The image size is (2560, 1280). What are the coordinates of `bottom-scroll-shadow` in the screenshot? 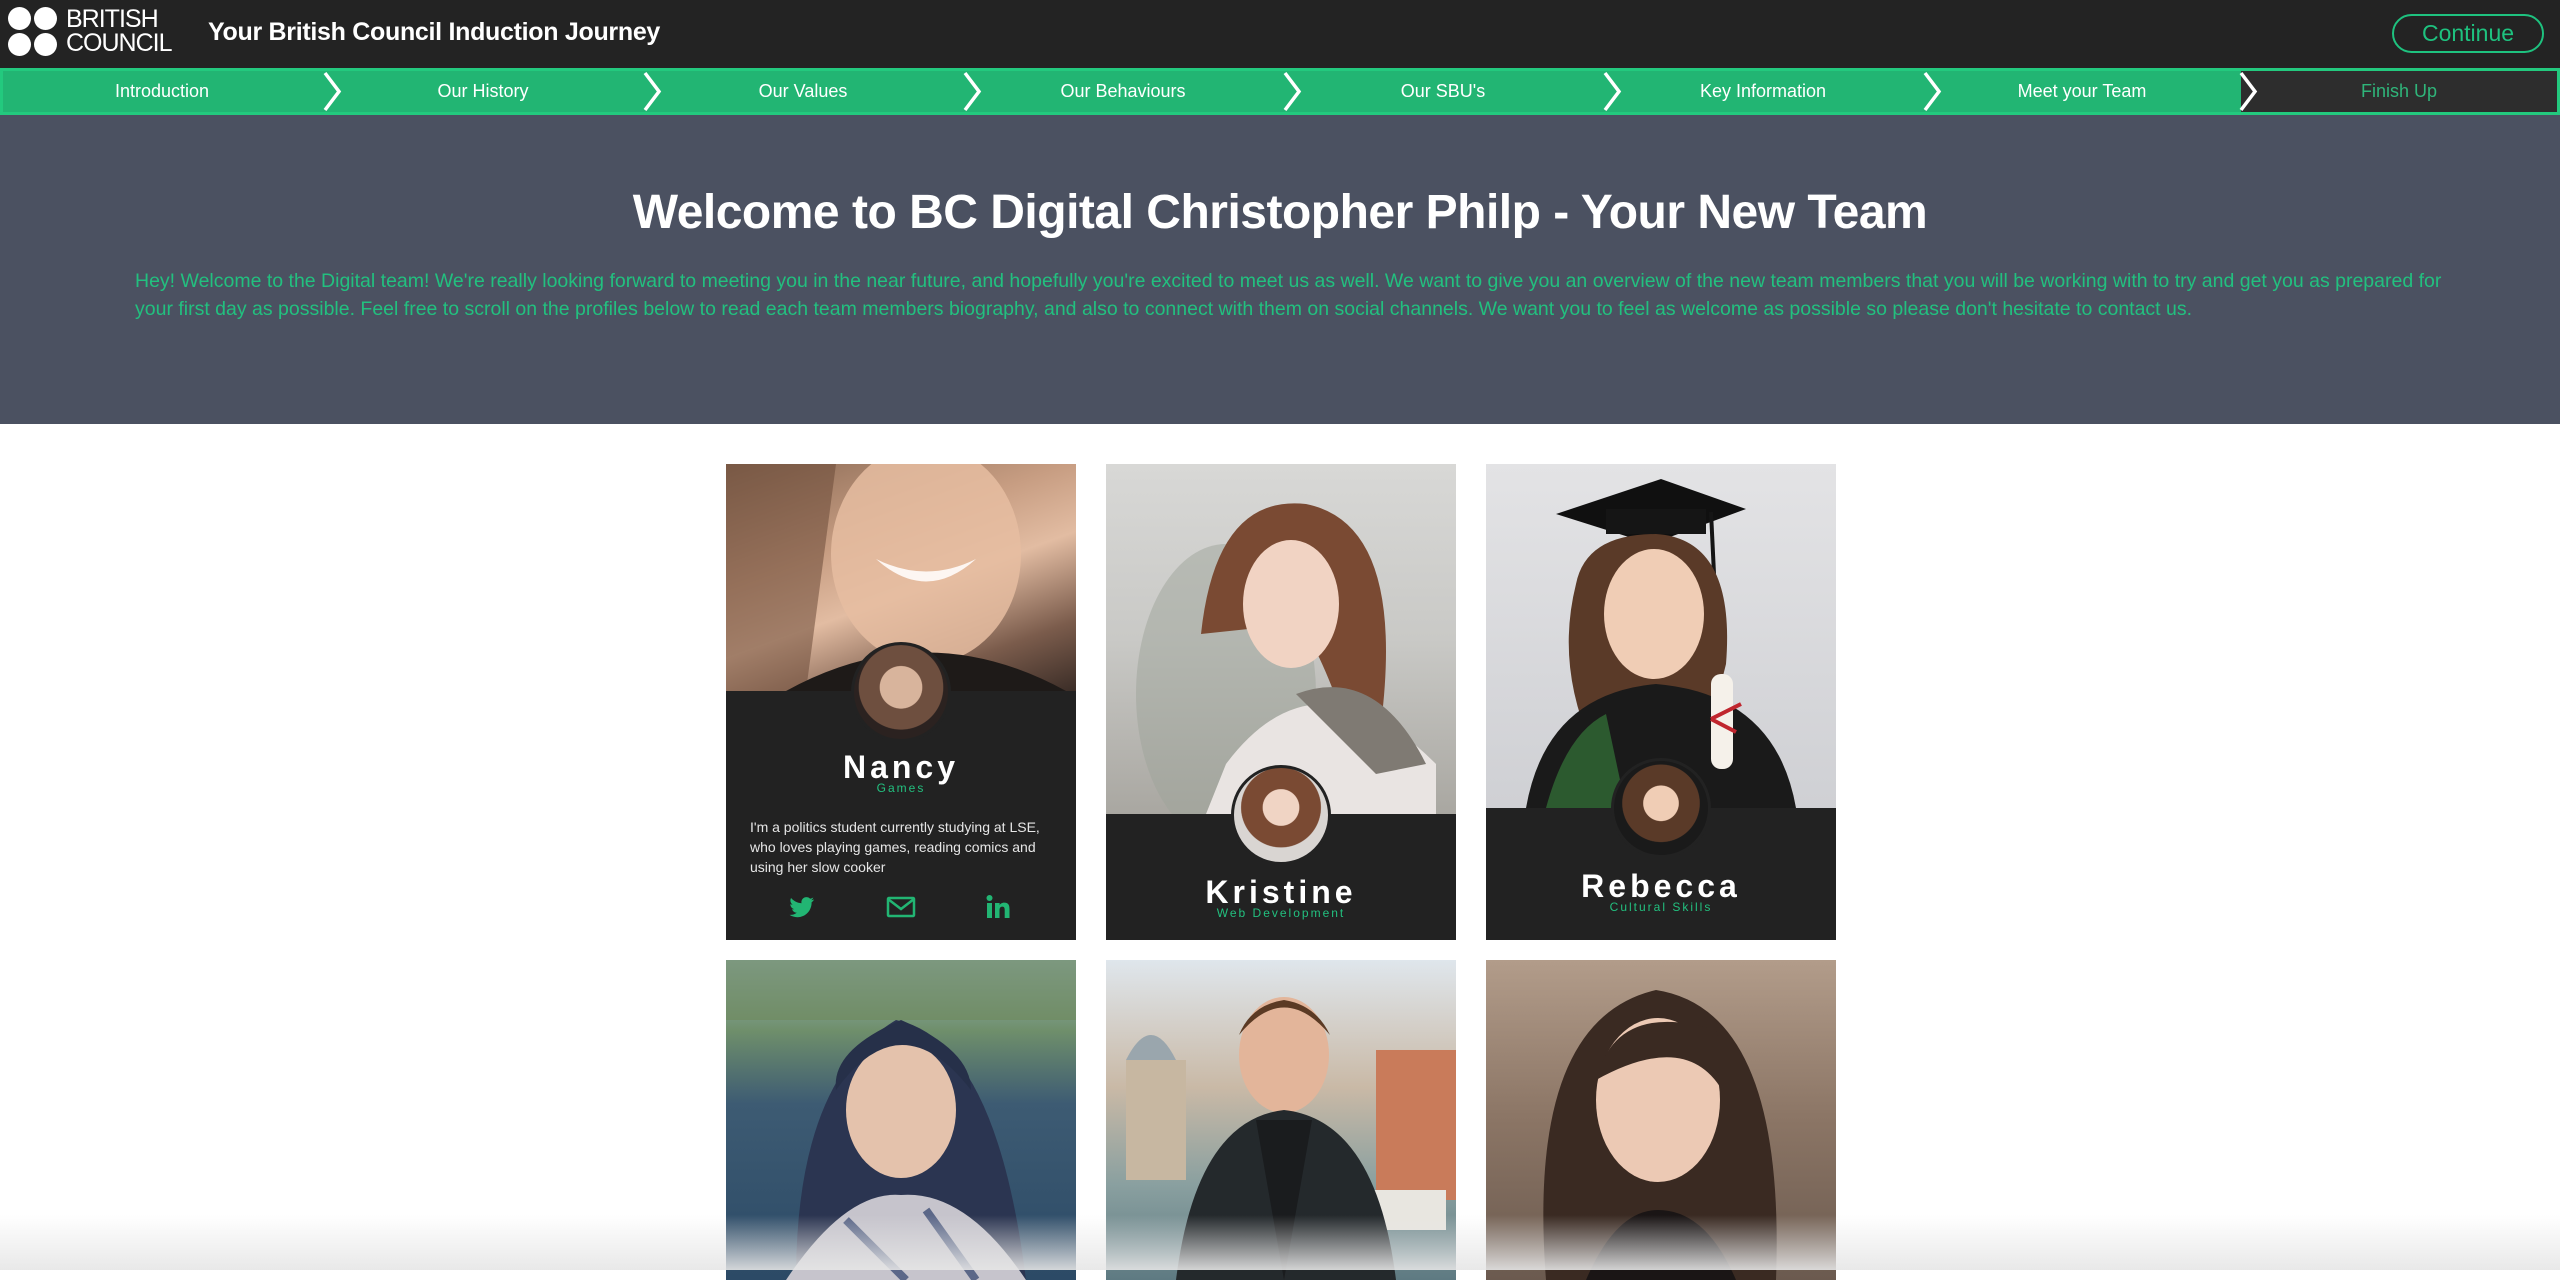 It's located at (1280, 1242).